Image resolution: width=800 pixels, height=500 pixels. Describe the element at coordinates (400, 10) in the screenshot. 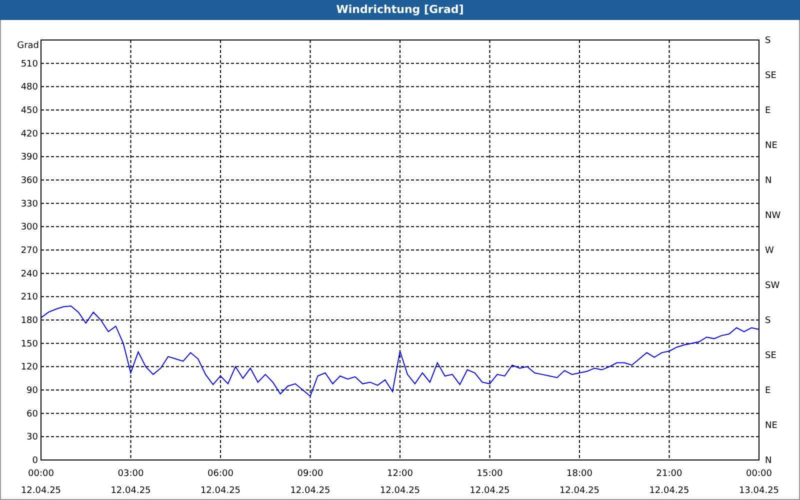

I see `window-title-bar: Windrichtung [Grad]` at that location.